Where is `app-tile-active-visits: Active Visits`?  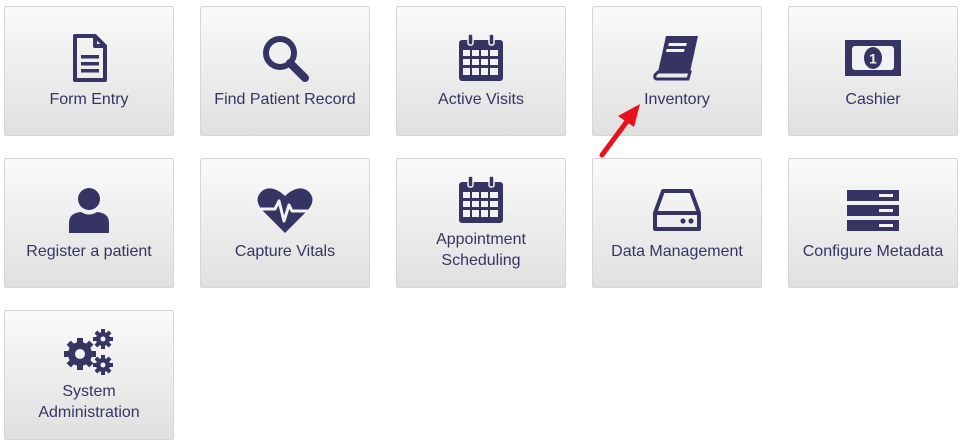
app-tile-active-visits: Active Visits is located at coordinates (481, 71).